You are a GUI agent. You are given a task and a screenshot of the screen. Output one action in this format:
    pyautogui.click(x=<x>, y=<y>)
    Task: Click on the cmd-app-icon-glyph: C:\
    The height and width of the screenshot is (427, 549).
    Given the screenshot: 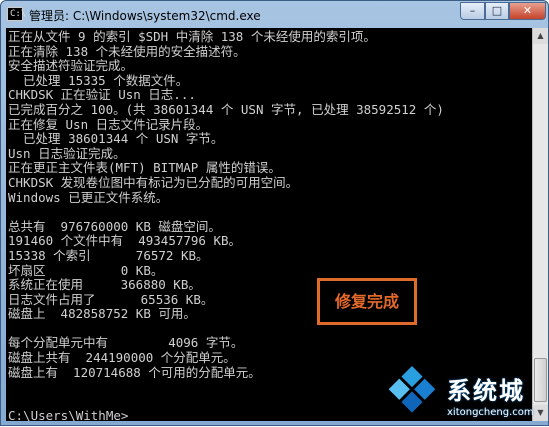 What is the action you would take?
    pyautogui.click(x=18, y=14)
    